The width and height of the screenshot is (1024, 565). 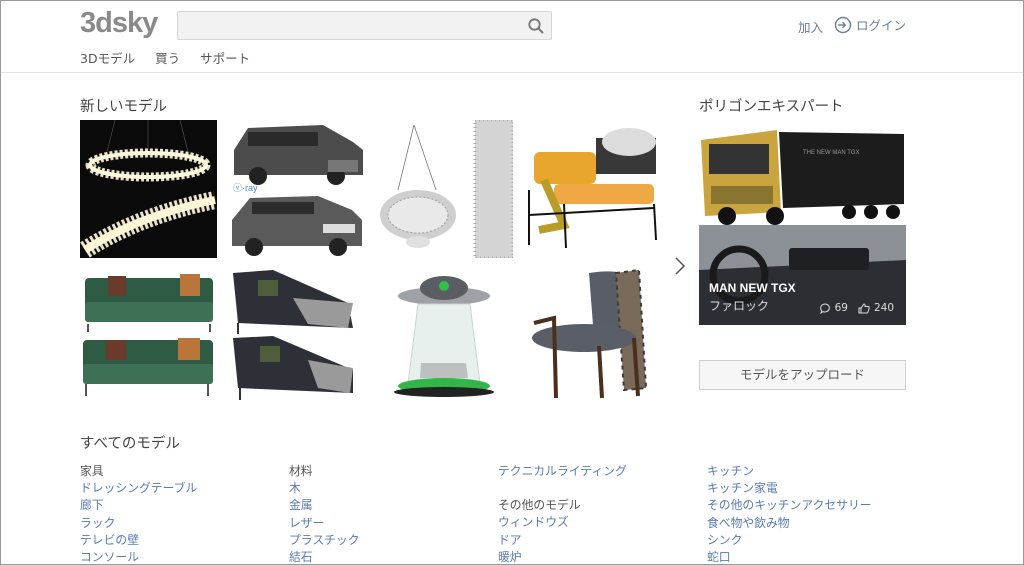 I want to click on nav-3d-models: 3Dモデル, so click(x=107, y=57).